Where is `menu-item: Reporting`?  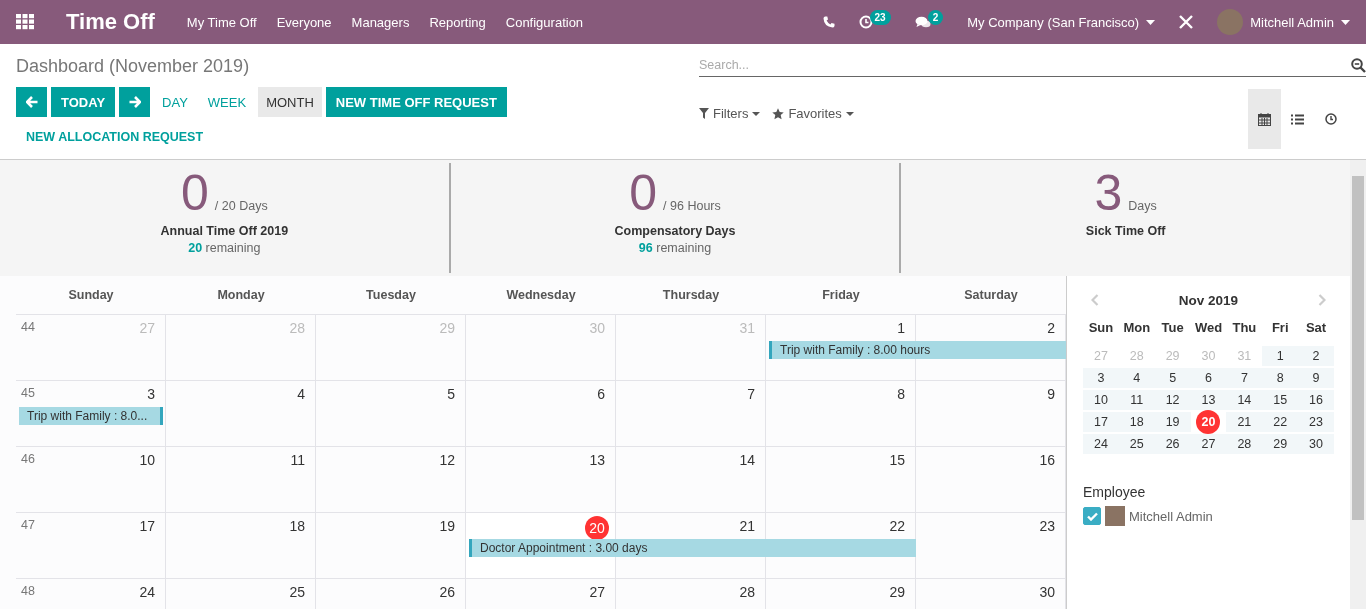
menu-item: Reporting is located at coordinates (457, 22).